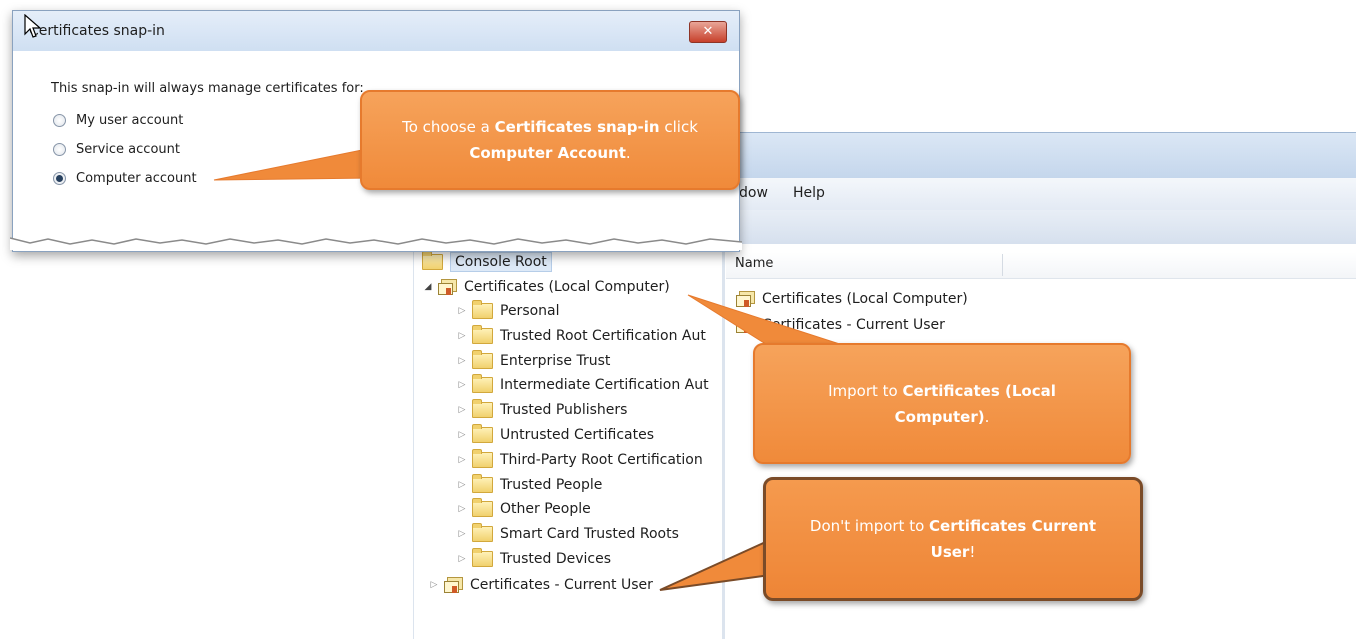  What do you see at coordinates (975, 403) in the screenshot?
I see `callout-bold-text: Certificates (Local Computer)` at bounding box center [975, 403].